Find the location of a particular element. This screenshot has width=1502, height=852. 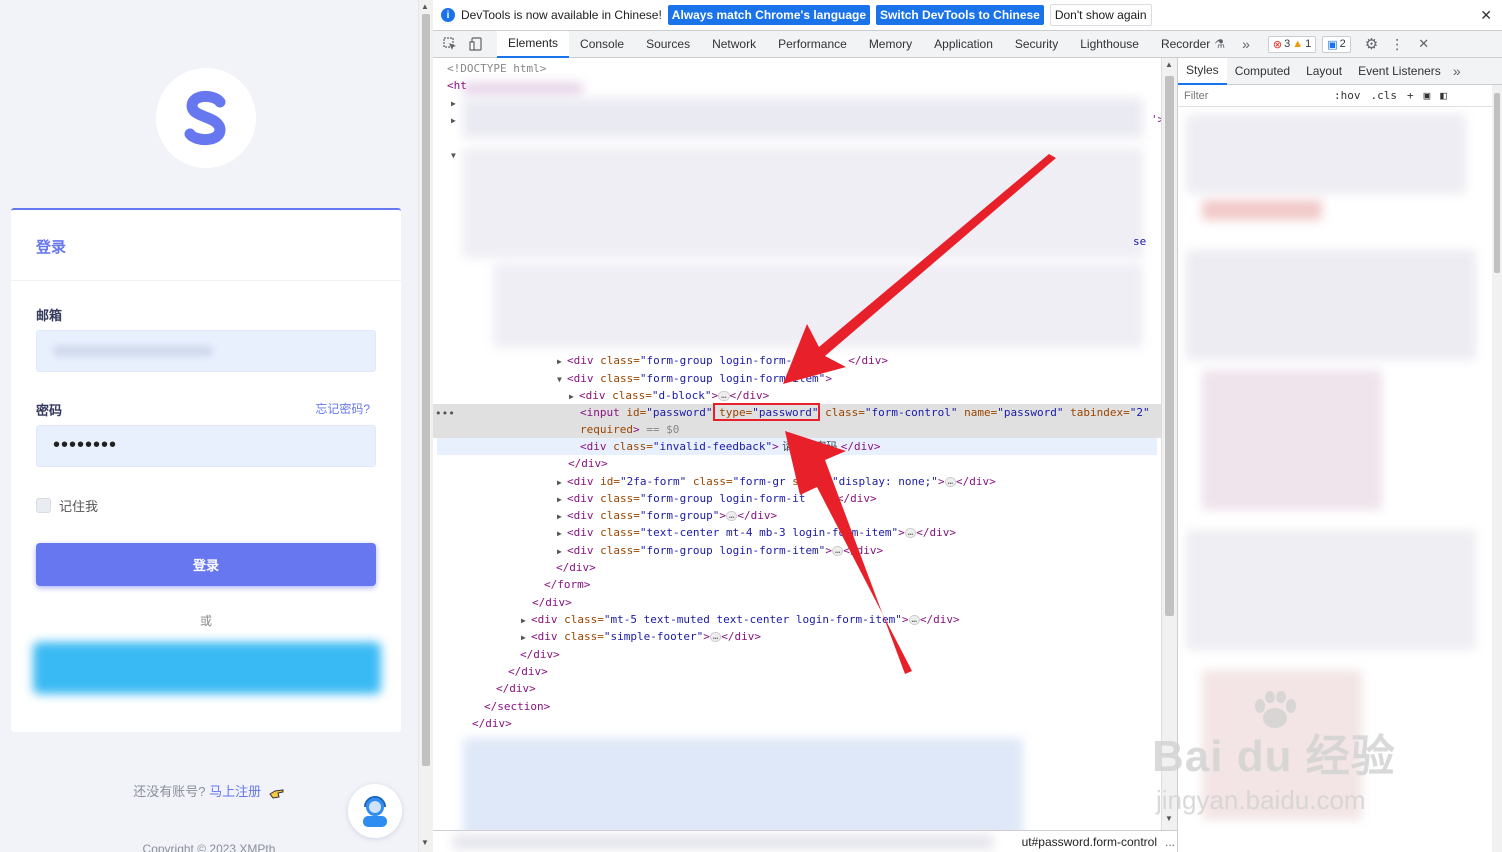

styles-scrollbar-thumb is located at coordinates (1497, 183).